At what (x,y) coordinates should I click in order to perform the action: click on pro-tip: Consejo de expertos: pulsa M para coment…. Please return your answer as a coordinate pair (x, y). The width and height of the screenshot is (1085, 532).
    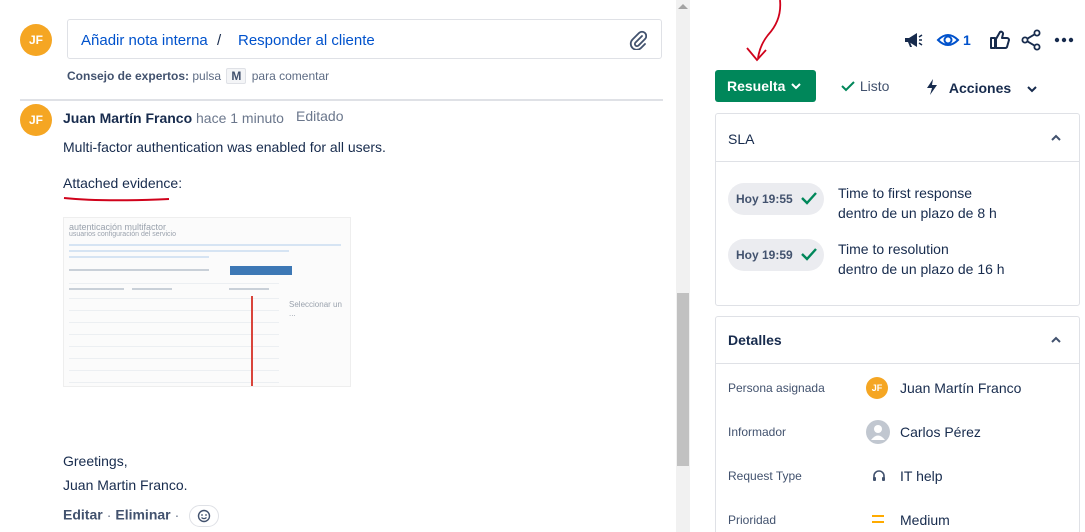
    Looking at the image, I should click on (198, 76).